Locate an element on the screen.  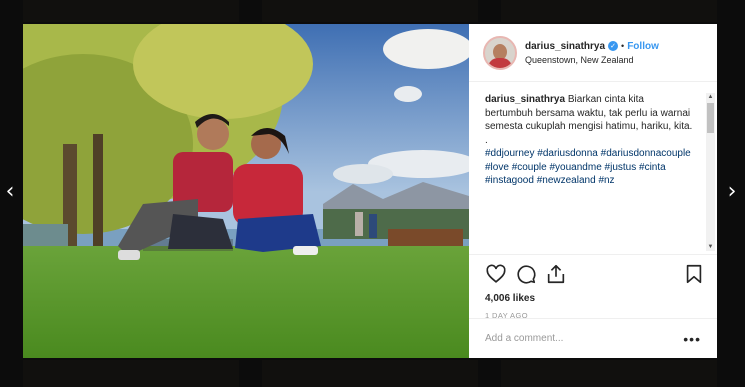
hashtag-link: #love is located at coordinates (497, 167).